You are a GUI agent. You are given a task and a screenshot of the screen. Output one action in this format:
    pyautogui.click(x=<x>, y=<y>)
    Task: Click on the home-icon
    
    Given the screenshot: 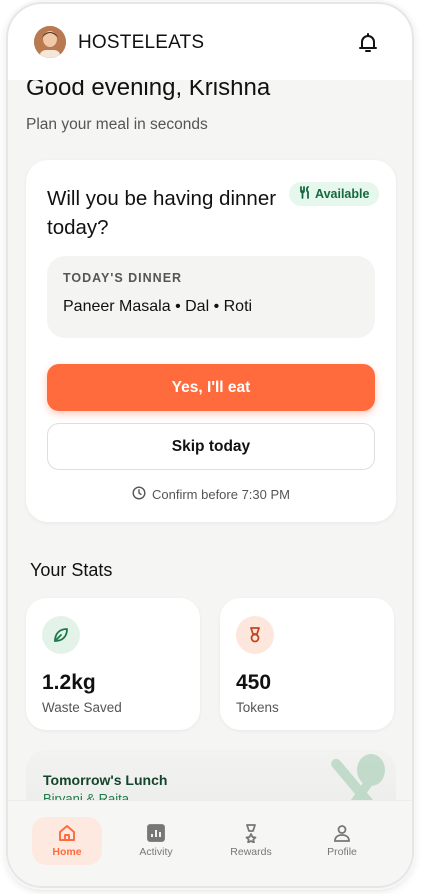 What is the action you would take?
    pyautogui.click(x=67, y=833)
    